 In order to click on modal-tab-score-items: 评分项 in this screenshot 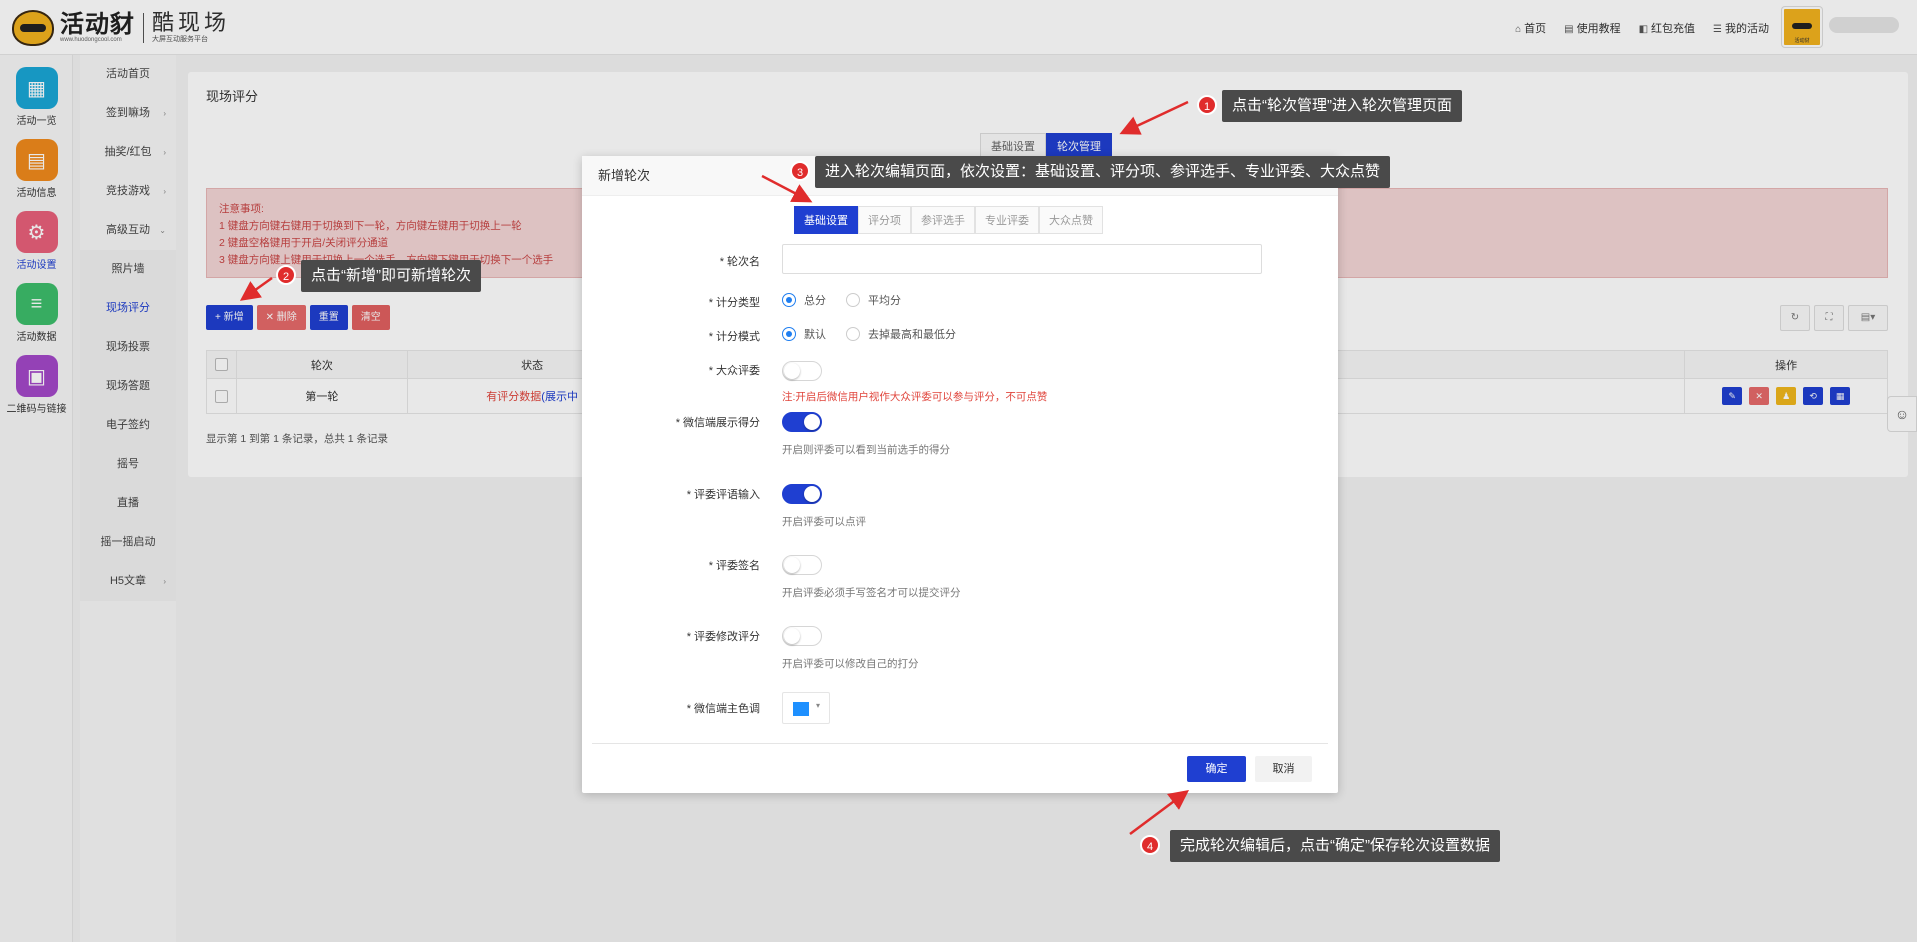, I will do `click(884, 220)`.